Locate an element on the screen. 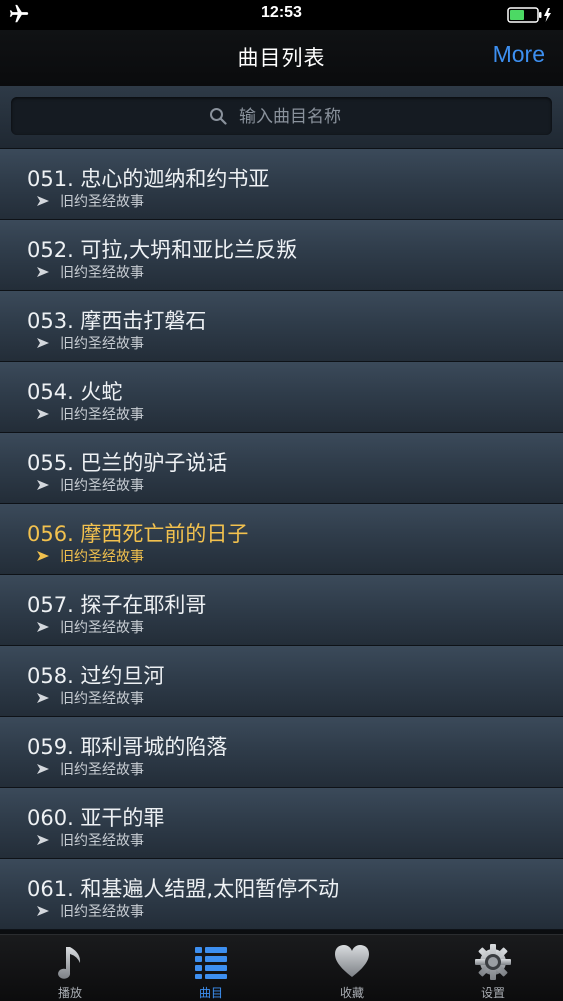  list-item: 054. 火蛇旧约圣经故事 is located at coordinates (281, 397).